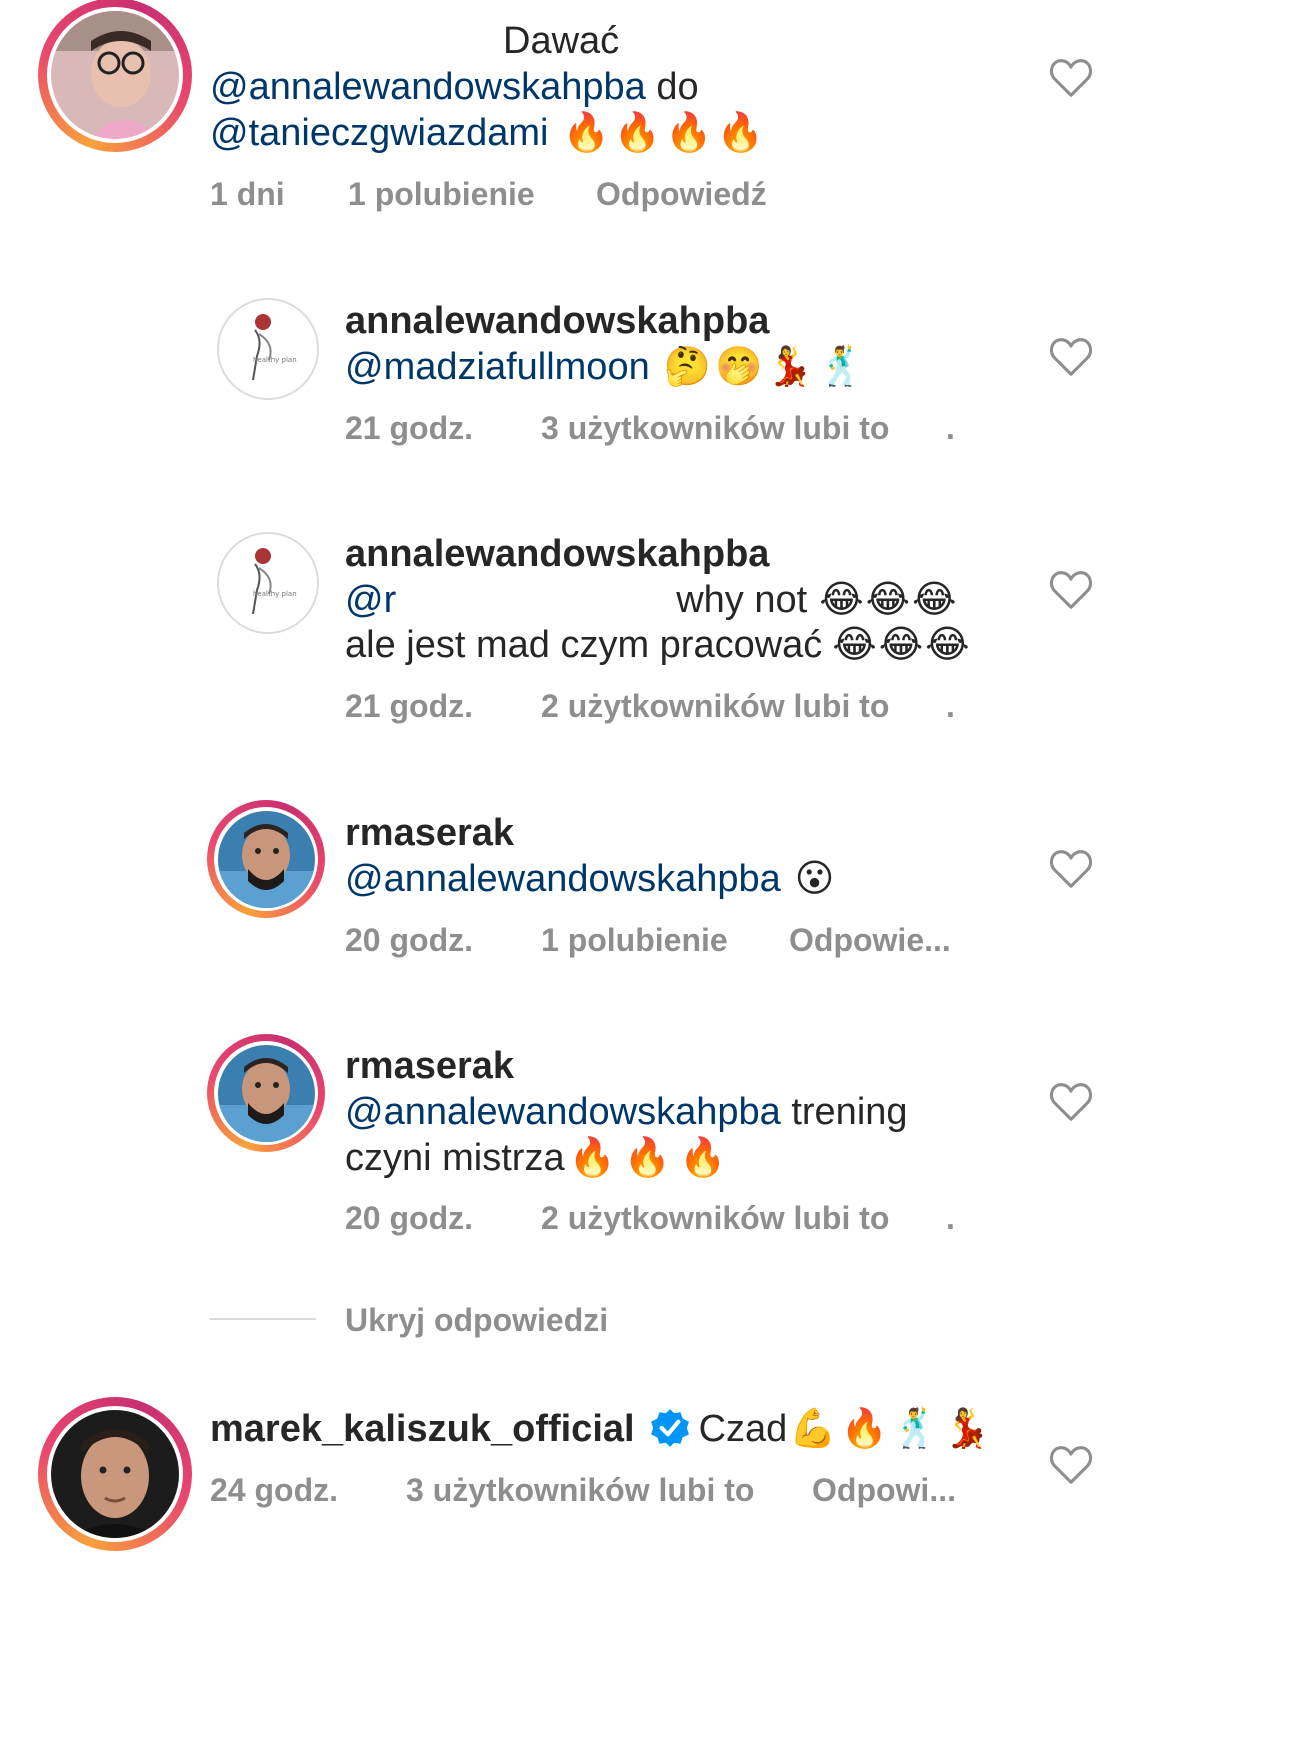 The image size is (1300, 1755). Describe the element at coordinates (455, 1158) in the screenshot. I see `comment-text: czyni mistrza` at that location.